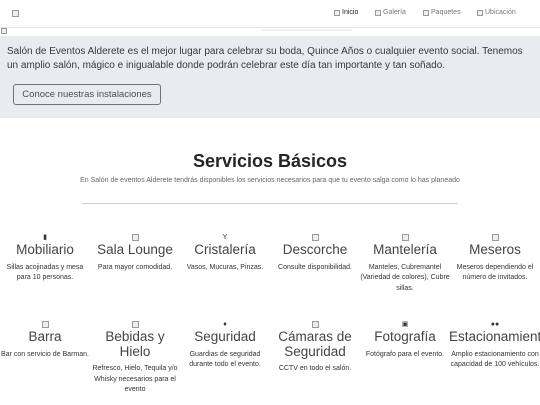 This screenshot has height=405, width=540. I want to click on service-title: Fotografía, so click(405, 336).